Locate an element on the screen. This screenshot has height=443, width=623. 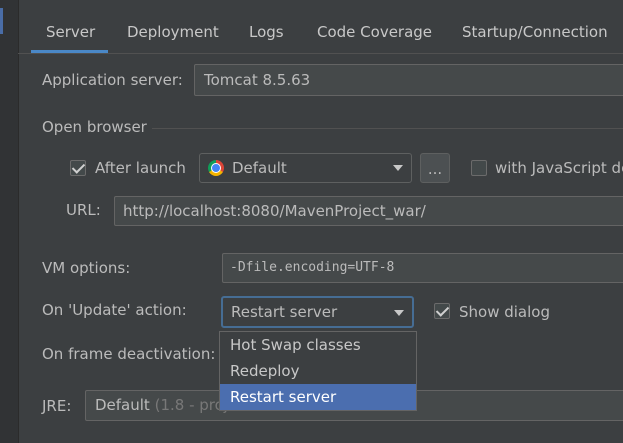
on-frame-deactivation-label: On frame deactivation: is located at coordinates (129, 354).